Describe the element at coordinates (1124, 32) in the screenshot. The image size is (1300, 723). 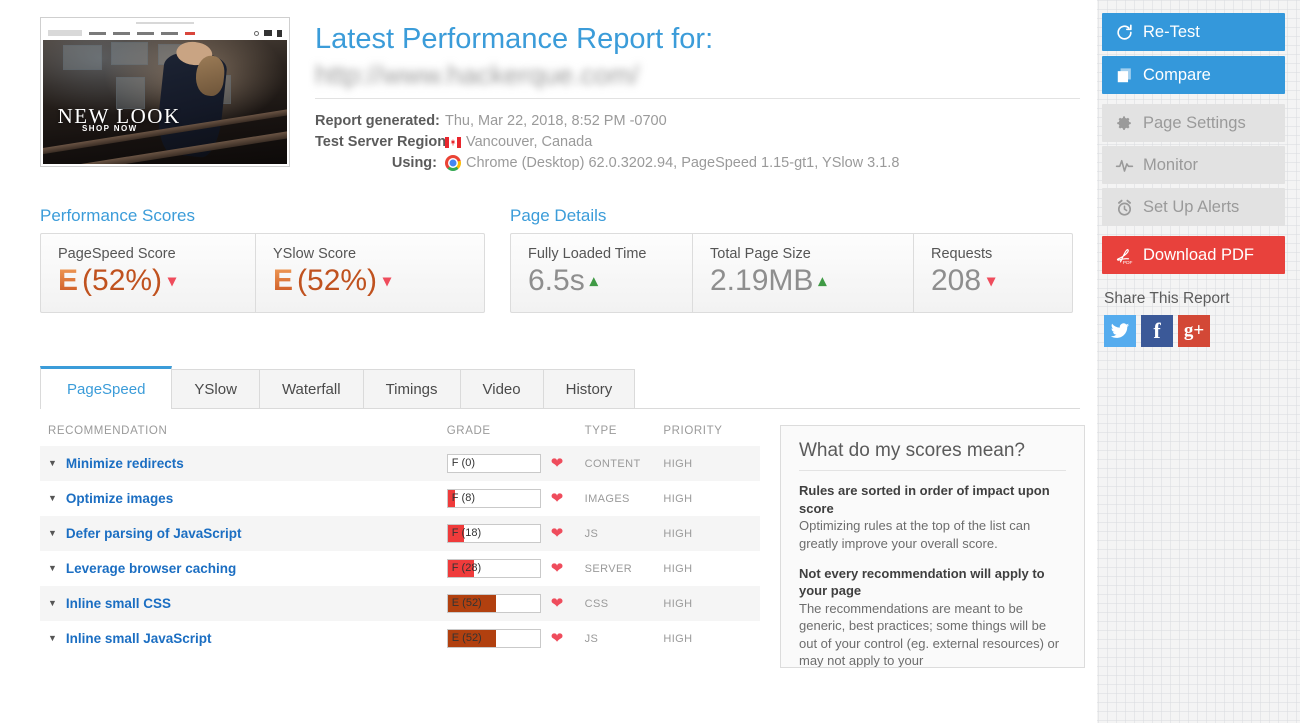
I see `refresh-icon` at that location.